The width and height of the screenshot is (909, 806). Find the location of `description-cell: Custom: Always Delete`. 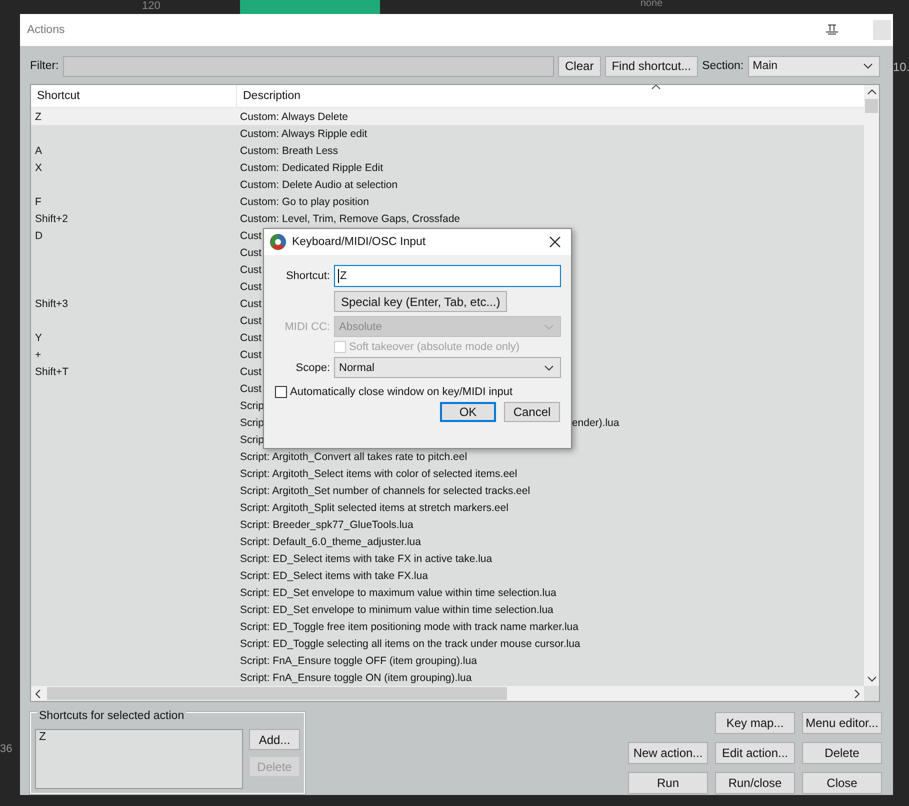

description-cell: Custom: Always Delete is located at coordinates (294, 116).